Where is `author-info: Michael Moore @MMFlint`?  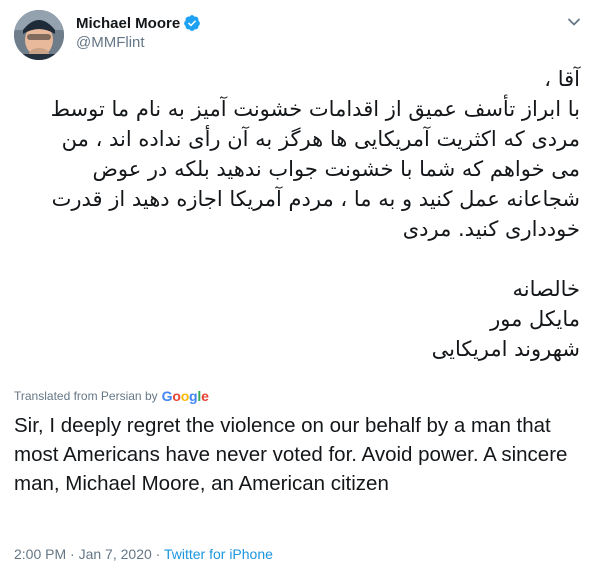 author-info: Michael Moore @MMFlint is located at coordinates (138, 33).